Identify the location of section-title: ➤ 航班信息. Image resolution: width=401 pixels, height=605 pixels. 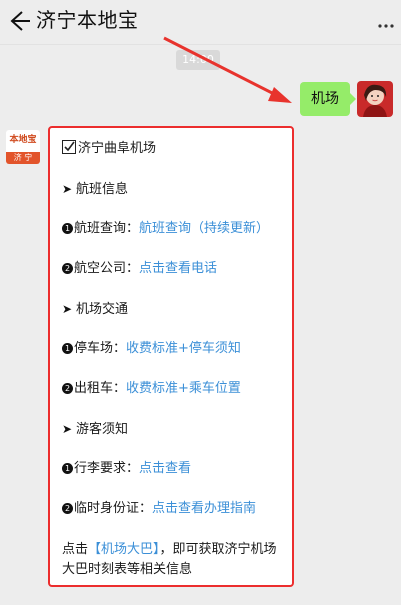
(174, 189).